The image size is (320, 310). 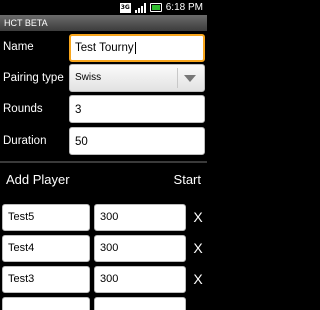 I want to click on app-title: HCT BETA, so click(x=103, y=23).